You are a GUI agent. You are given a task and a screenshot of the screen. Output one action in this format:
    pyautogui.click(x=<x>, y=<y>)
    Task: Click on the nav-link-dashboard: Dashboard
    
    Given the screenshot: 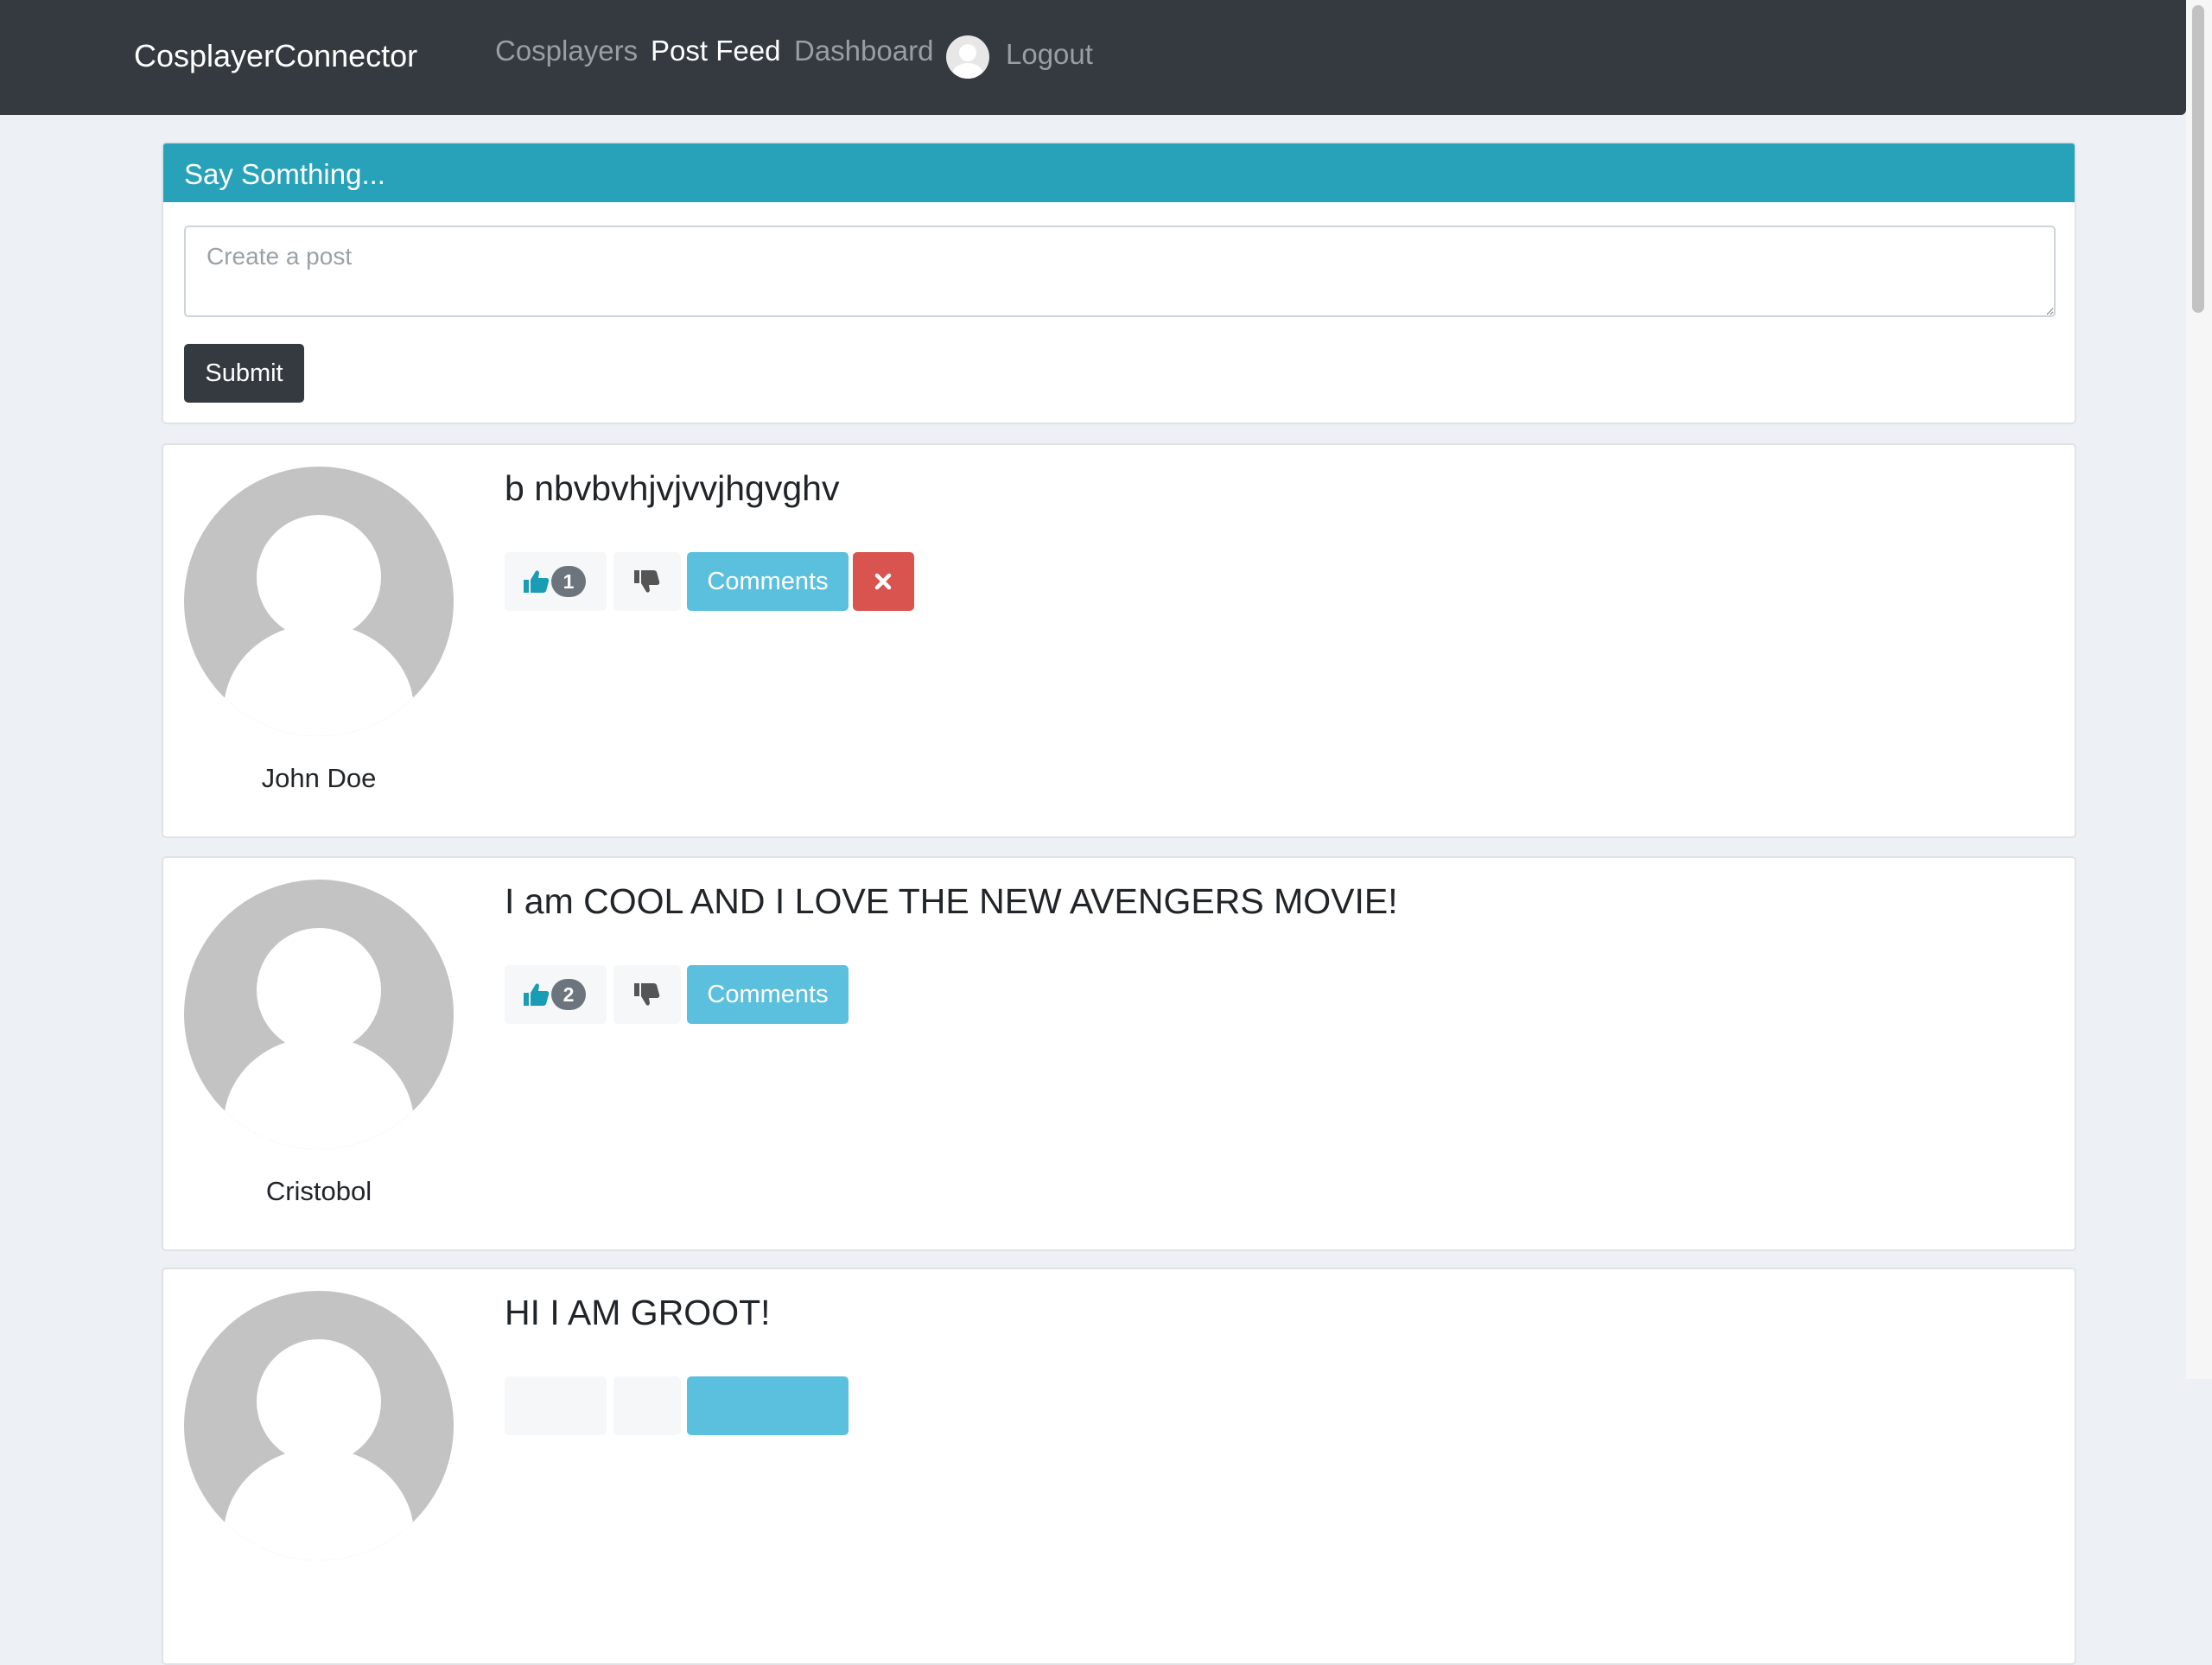 What is the action you would take?
    pyautogui.click(x=863, y=51)
    